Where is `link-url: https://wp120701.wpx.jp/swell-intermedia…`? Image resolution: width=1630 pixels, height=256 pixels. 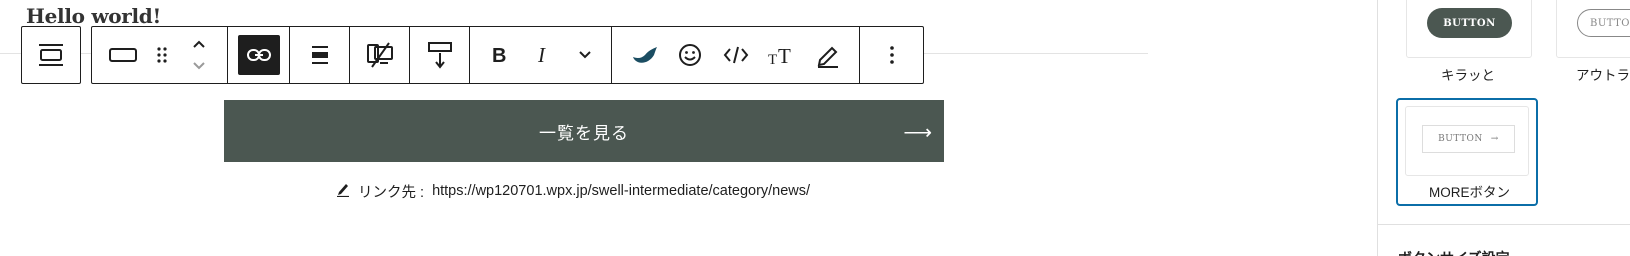 link-url: https://wp120701.wpx.jp/swell-intermedia… is located at coordinates (621, 191).